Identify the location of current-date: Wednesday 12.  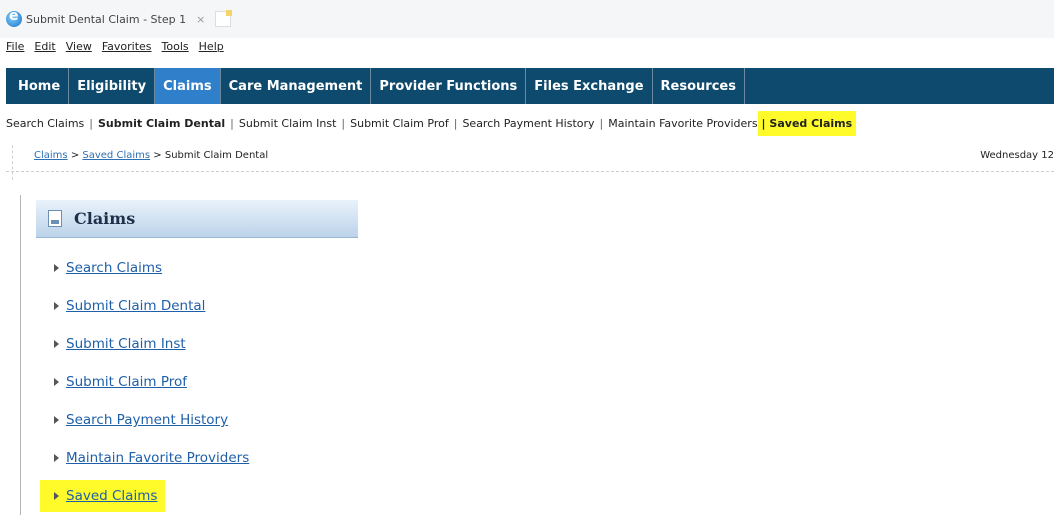
(1017, 155).